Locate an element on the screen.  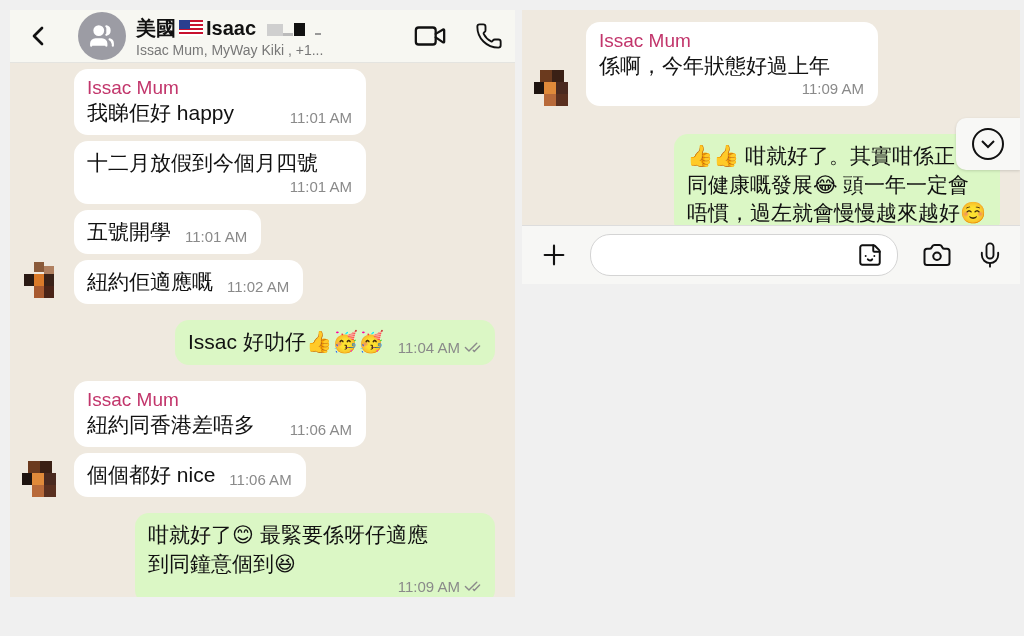
message-input-field is located at coordinates (744, 255).